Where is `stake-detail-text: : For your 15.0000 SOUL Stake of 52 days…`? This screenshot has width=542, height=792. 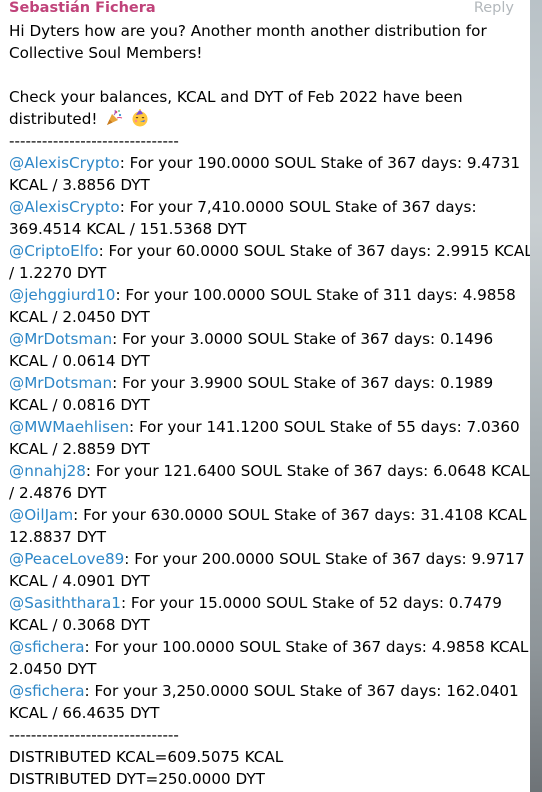
stake-detail-text: : For your 15.0000 SOUL Stake of 52 days… is located at coordinates (311, 603).